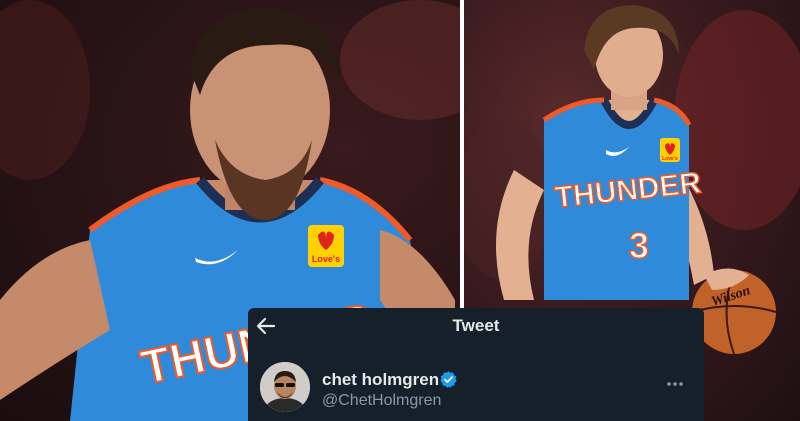 The height and width of the screenshot is (421, 800). What do you see at coordinates (285, 387) in the screenshot?
I see `avatar` at bounding box center [285, 387].